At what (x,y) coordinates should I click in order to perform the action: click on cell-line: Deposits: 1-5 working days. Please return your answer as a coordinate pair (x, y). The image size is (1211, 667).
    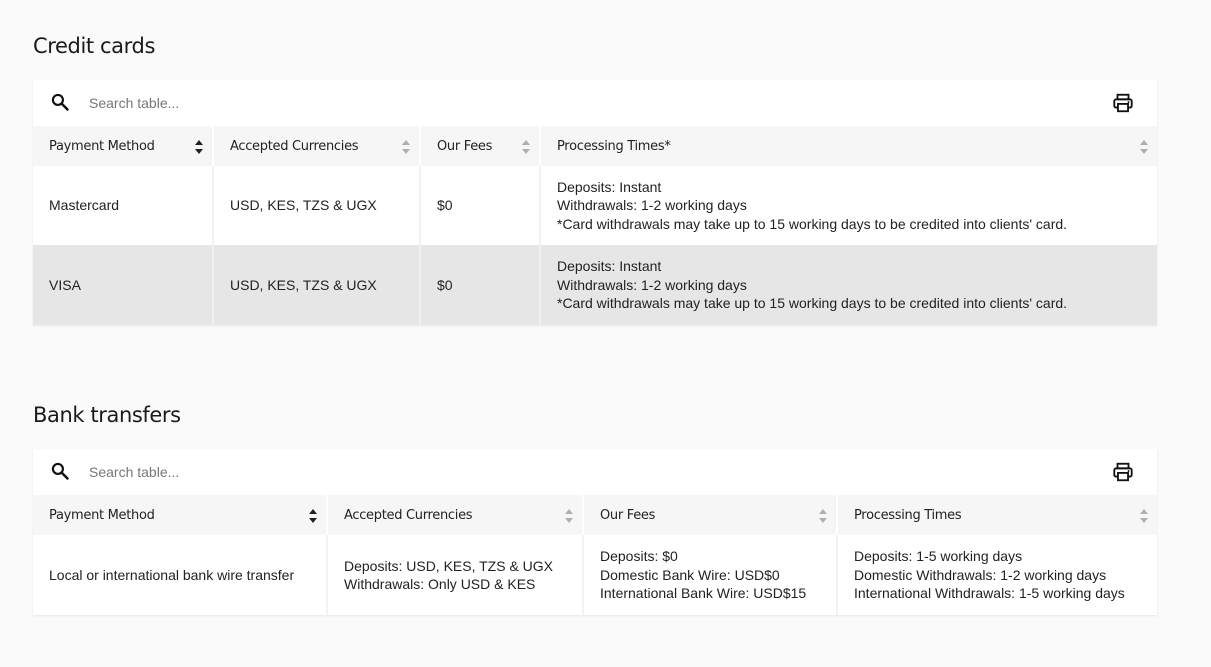
    Looking at the image, I should click on (938, 556).